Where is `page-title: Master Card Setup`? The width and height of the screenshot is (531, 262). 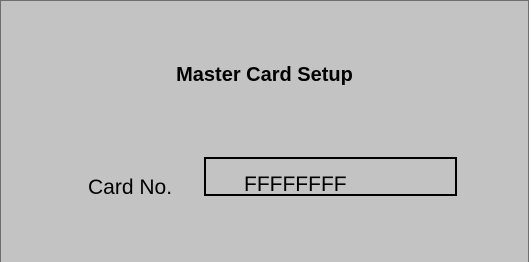 page-title: Master Card Setup is located at coordinates (264, 75).